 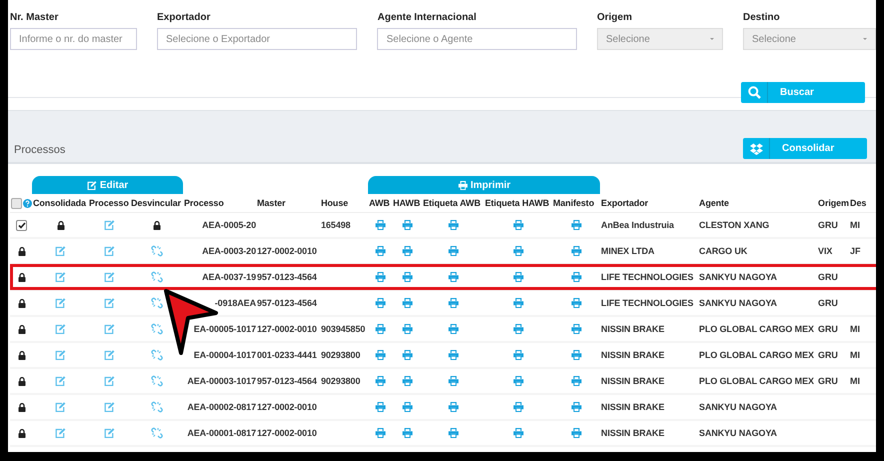 I want to click on section-title: Processos, so click(x=40, y=151).